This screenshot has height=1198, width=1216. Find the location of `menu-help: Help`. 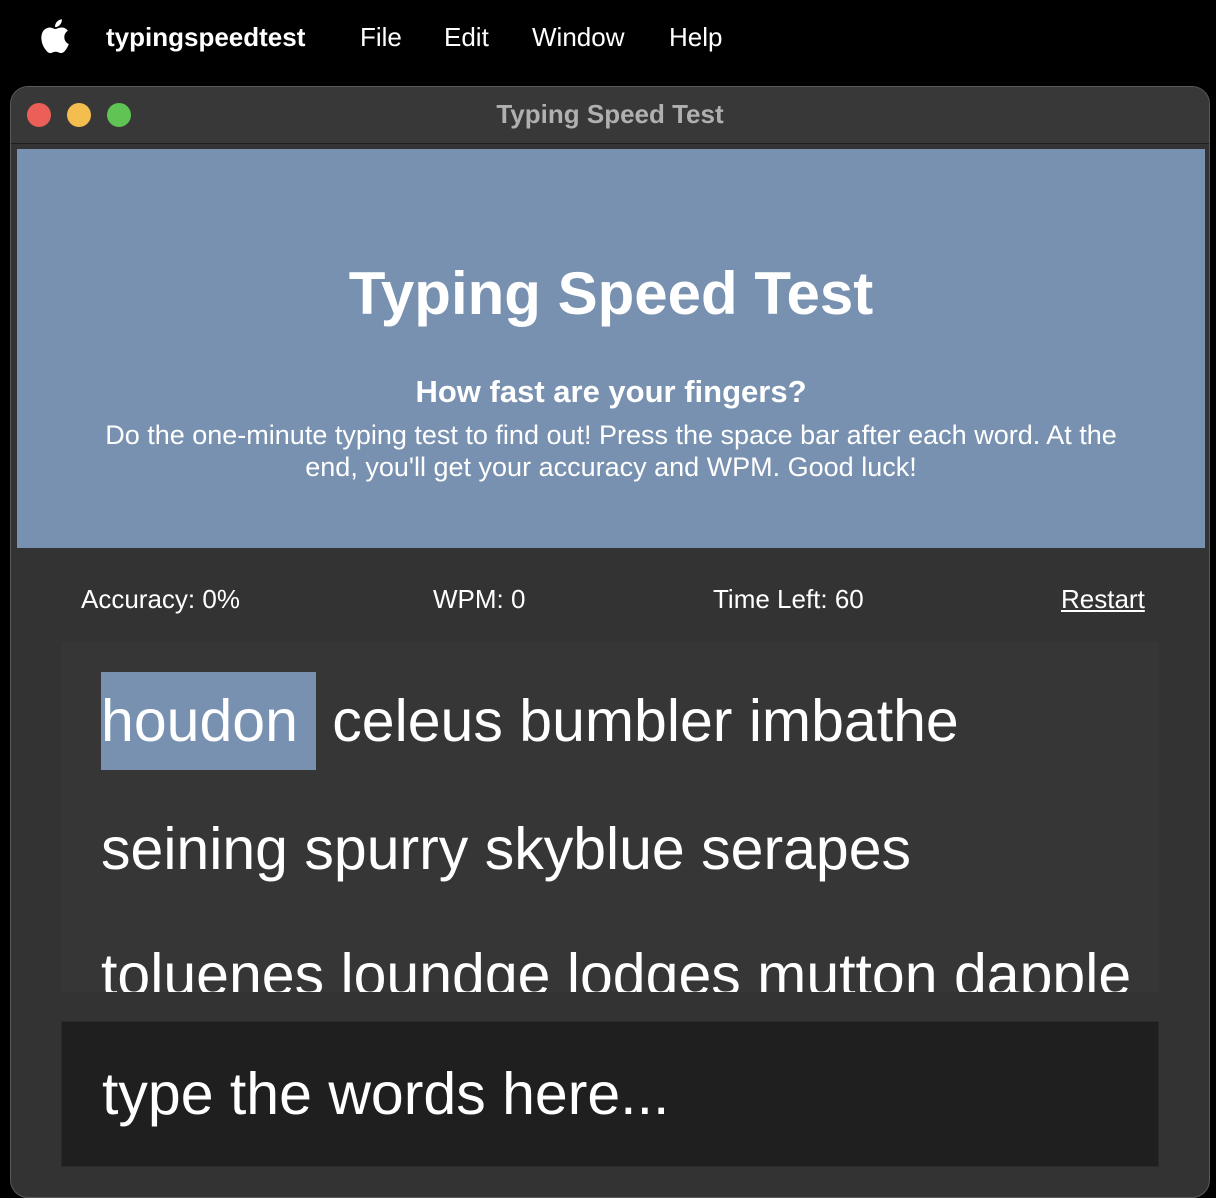

menu-help: Help is located at coordinates (695, 37).